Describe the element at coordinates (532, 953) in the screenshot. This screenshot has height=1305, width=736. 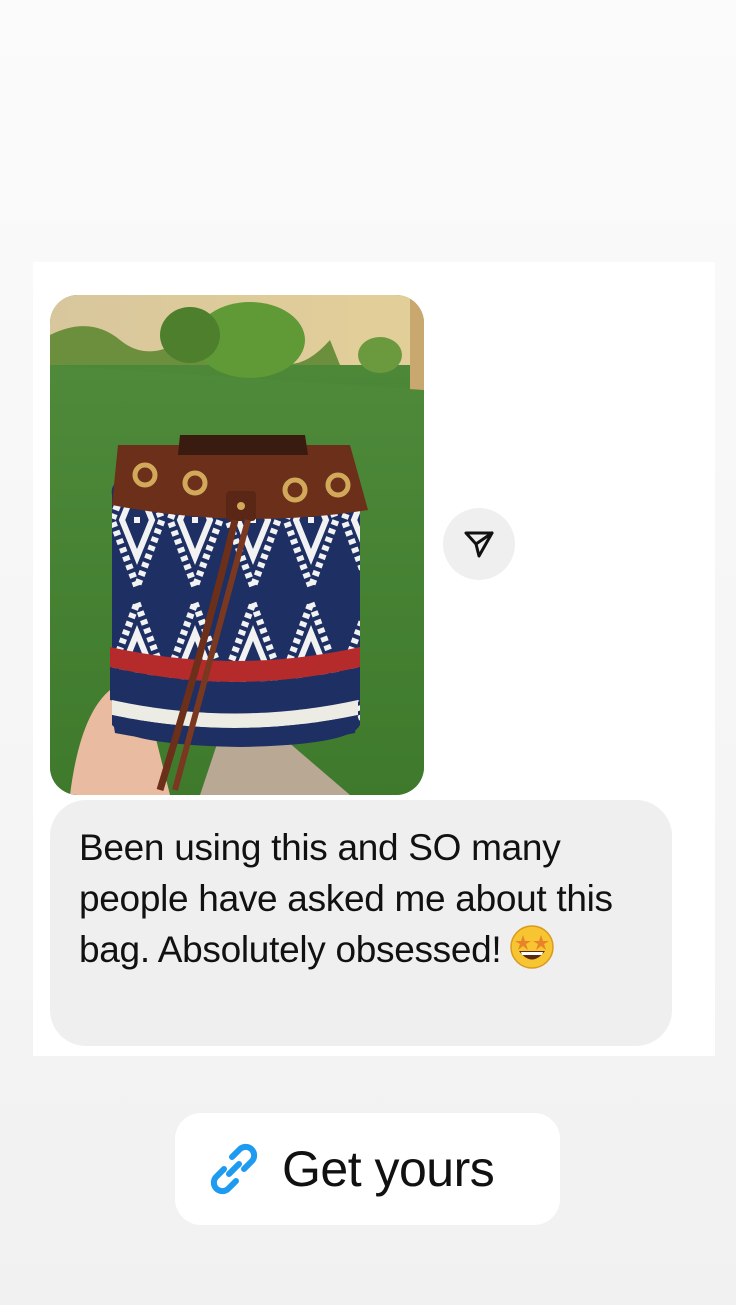
I see `star-struck-emoji` at that location.